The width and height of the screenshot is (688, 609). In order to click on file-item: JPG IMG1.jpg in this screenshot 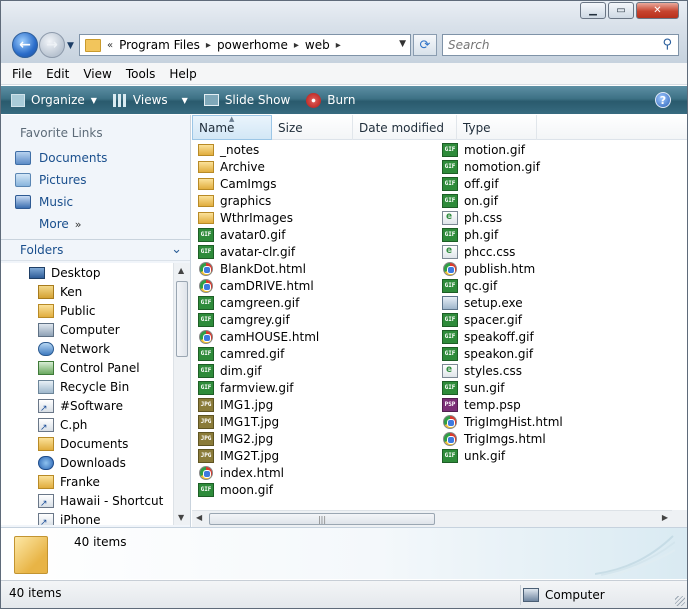, I will do `click(258, 404)`.